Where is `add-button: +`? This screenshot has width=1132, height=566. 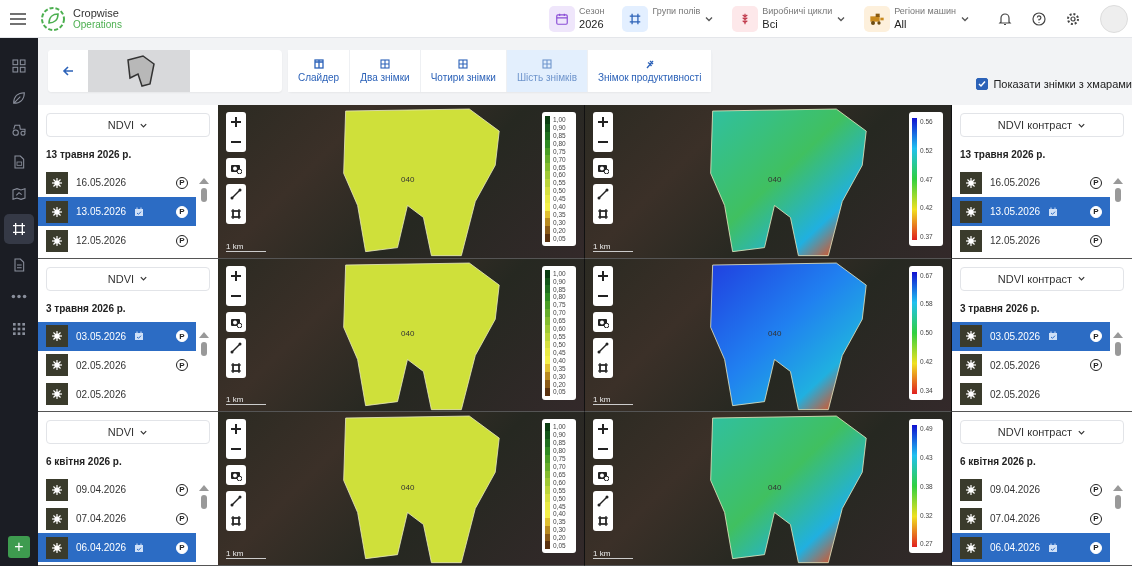 add-button: + is located at coordinates (19, 547).